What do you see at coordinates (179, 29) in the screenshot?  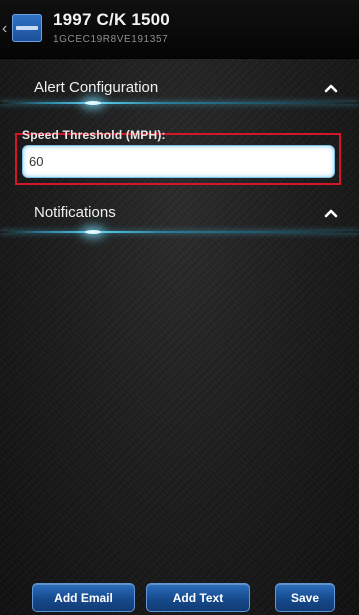 I see `action-bar: ‹ 1997 C/K 1500 1GCEC19R8VE191357` at bounding box center [179, 29].